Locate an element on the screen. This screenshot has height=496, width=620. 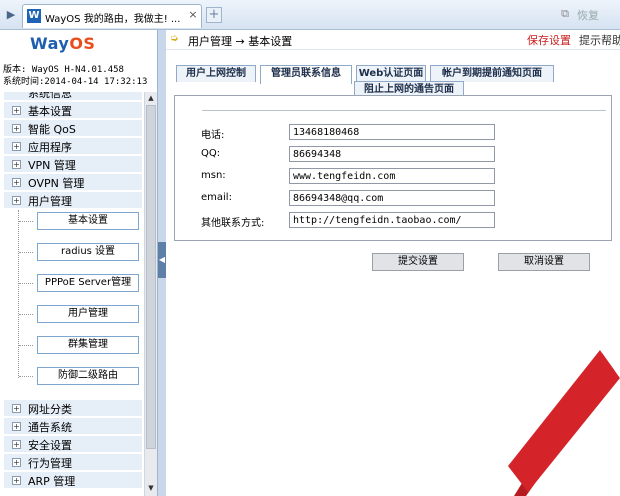
sidebar-group-behavior: + 行为管理 is located at coordinates (73, 462).